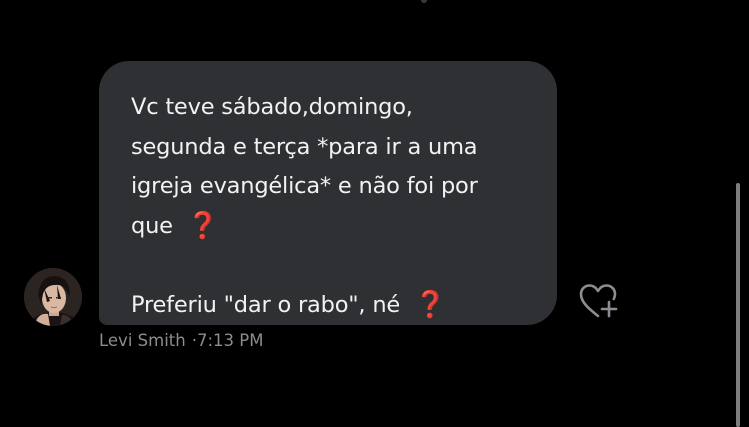 The image size is (749, 427). What do you see at coordinates (304, 146) in the screenshot?
I see `message-line-2: segunda e terça *para ir a uma` at bounding box center [304, 146].